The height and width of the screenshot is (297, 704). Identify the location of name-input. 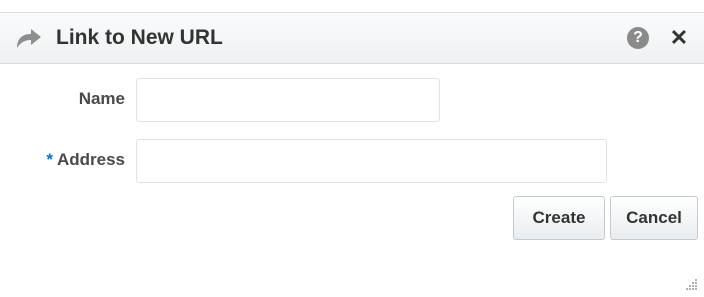
(288, 100).